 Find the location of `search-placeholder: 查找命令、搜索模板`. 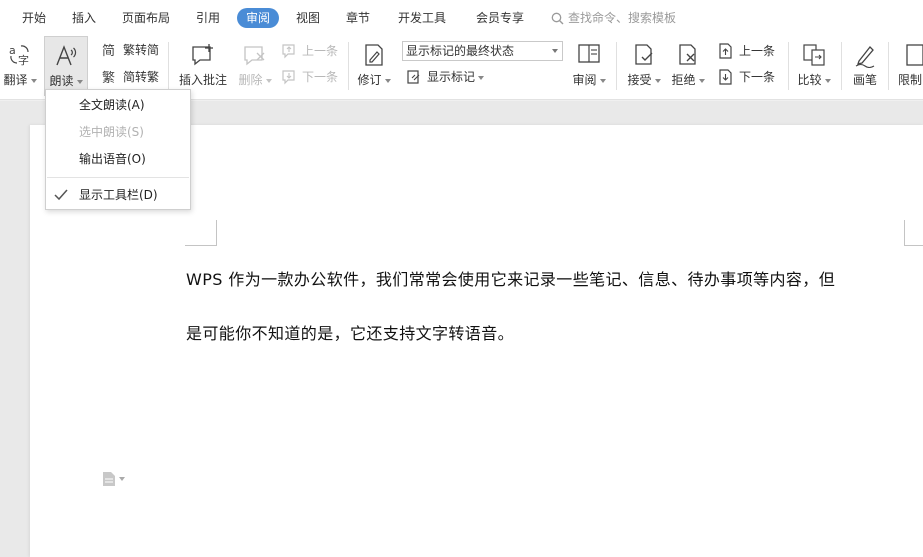

search-placeholder: 查找命令、搜索模板 is located at coordinates (622, 18).